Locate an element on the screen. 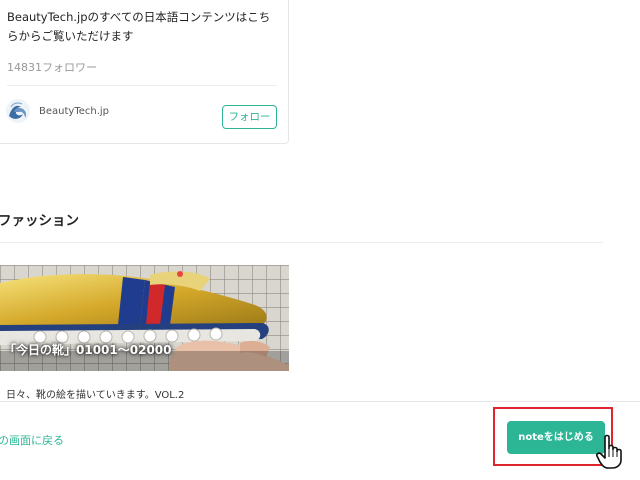  follower-count: 14831フォロワー is located at coordinates (52, 67).